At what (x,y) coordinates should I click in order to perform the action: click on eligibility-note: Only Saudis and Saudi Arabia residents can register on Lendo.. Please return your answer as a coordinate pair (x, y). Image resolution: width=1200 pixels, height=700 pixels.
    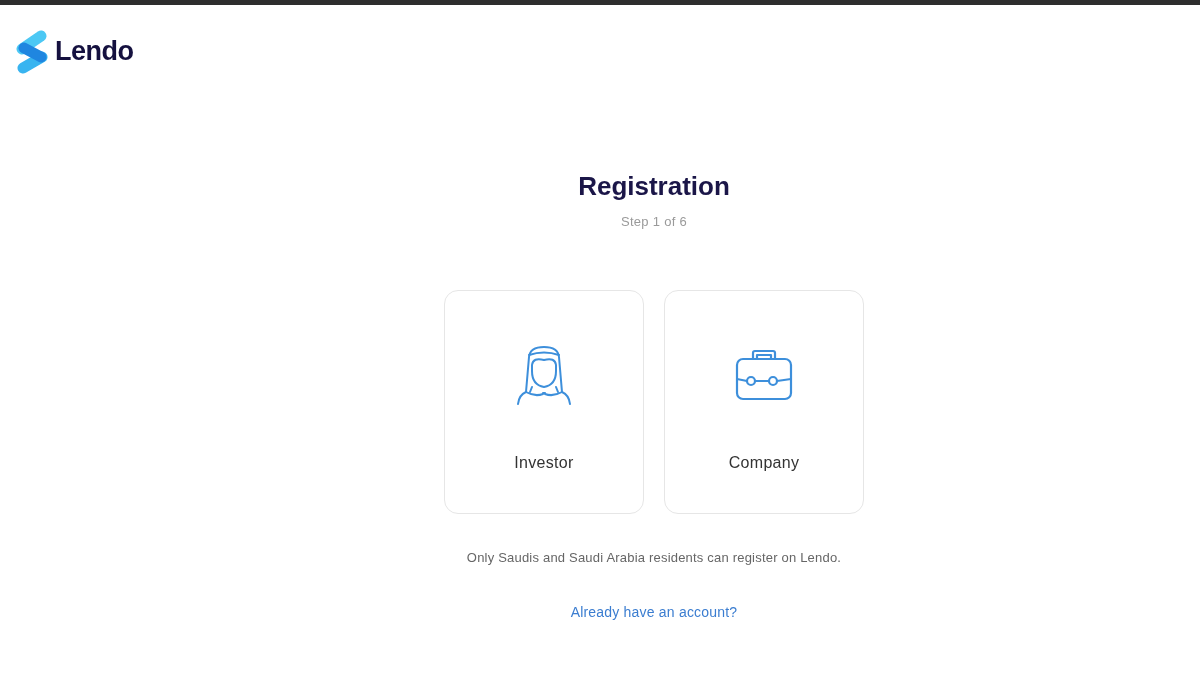
    Looking at the image, I should click on (654, 558).